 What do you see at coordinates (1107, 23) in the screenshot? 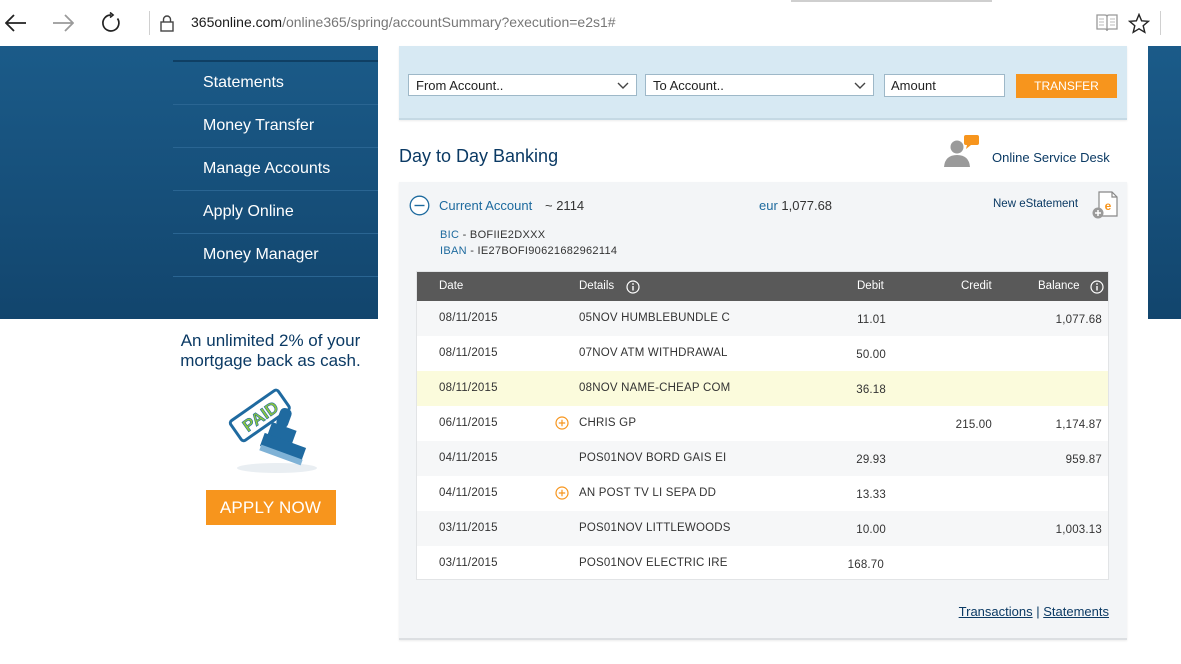
I see `reading-view-icon` at bounding box center [1107, 23].